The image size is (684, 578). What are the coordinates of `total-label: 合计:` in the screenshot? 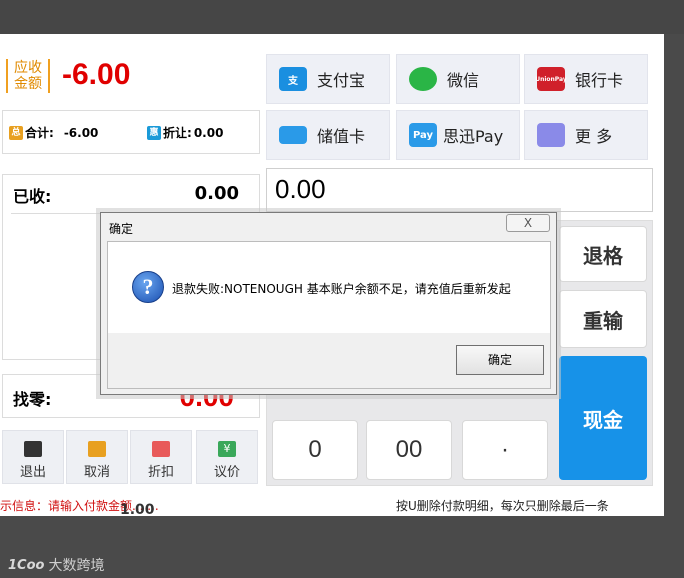 It's located at (39, 133).